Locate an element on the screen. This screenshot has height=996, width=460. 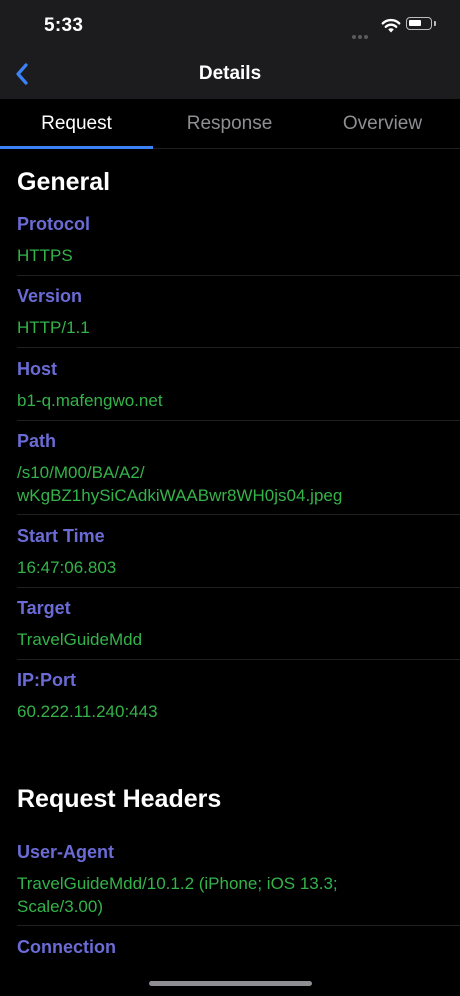
field-label-host: Host is located at coordinates (37, 369).